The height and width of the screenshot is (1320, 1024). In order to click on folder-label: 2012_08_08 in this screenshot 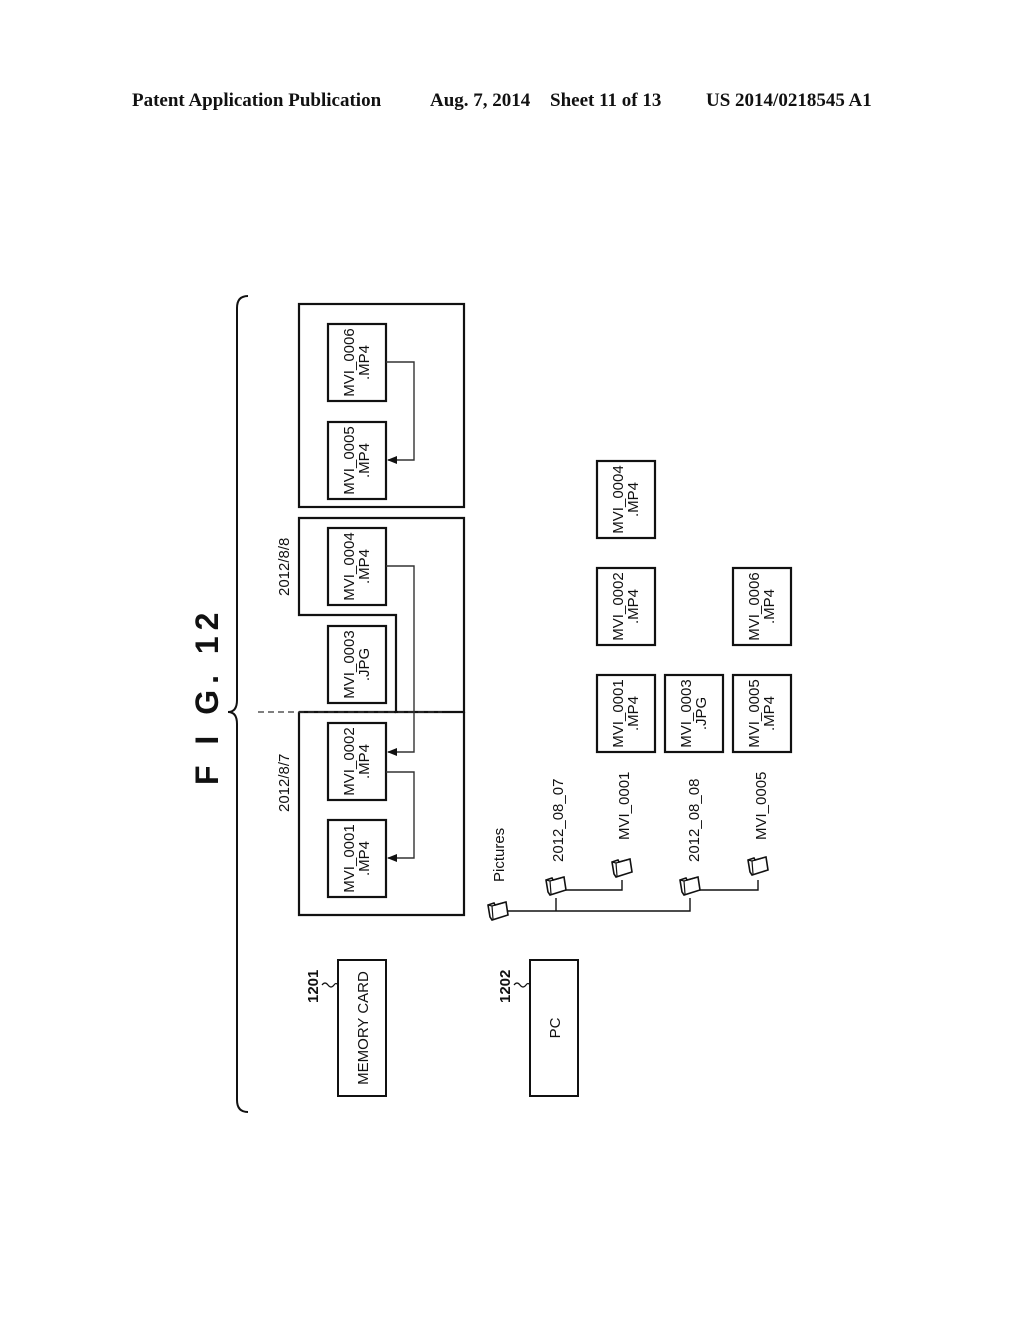, I will do `click(694, 820)`.